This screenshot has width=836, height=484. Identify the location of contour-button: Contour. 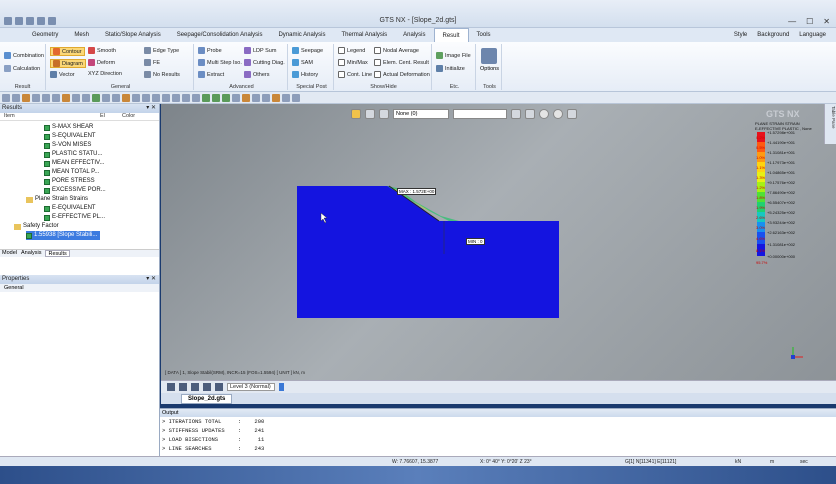
(67, 51).